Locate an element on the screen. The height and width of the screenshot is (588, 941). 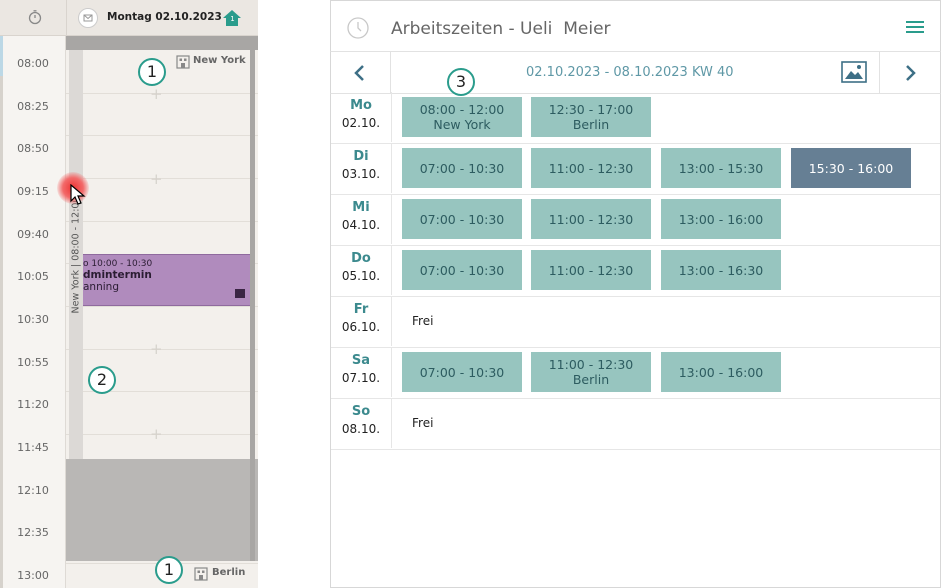
time-column is located at coordinates (33, 312).